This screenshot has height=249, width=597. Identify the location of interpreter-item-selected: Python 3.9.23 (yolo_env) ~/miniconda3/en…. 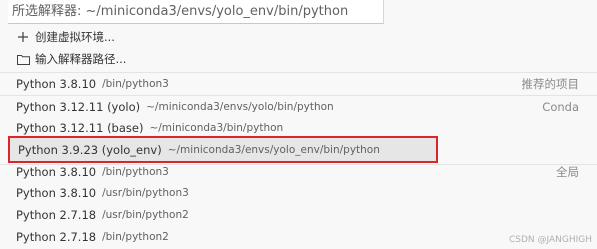
(223, 149).